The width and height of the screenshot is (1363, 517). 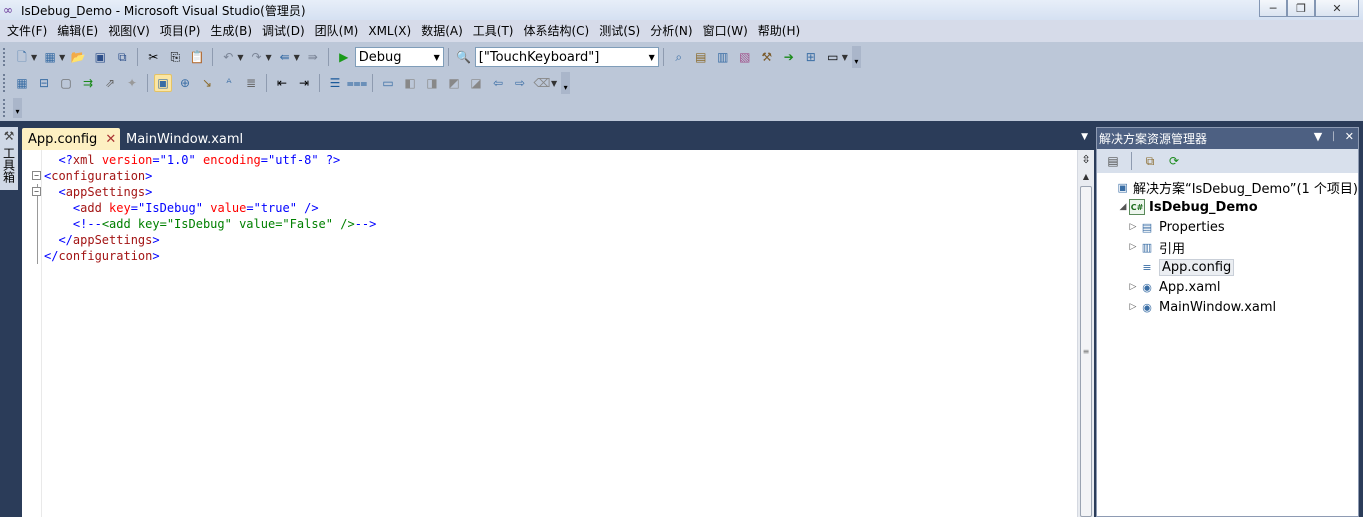 What do you see at coordinates (204, 176) in the screenshot?
I see `code-line: − <configuration>` at bounding box center [204, 176].